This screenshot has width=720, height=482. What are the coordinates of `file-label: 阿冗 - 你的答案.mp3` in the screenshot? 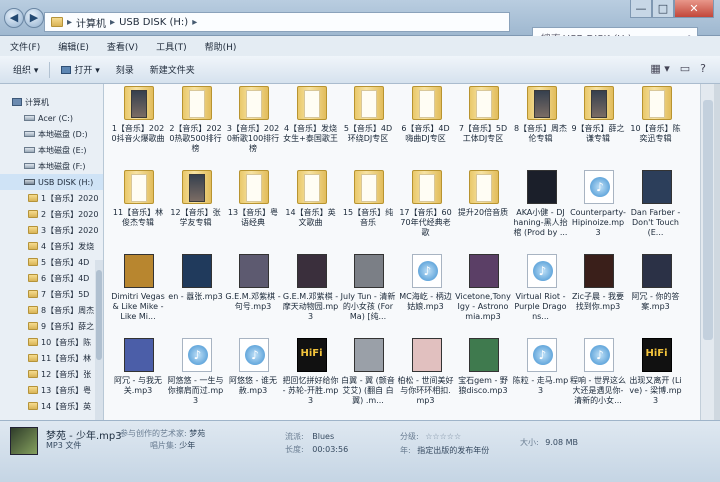 It's located at (655, 301).